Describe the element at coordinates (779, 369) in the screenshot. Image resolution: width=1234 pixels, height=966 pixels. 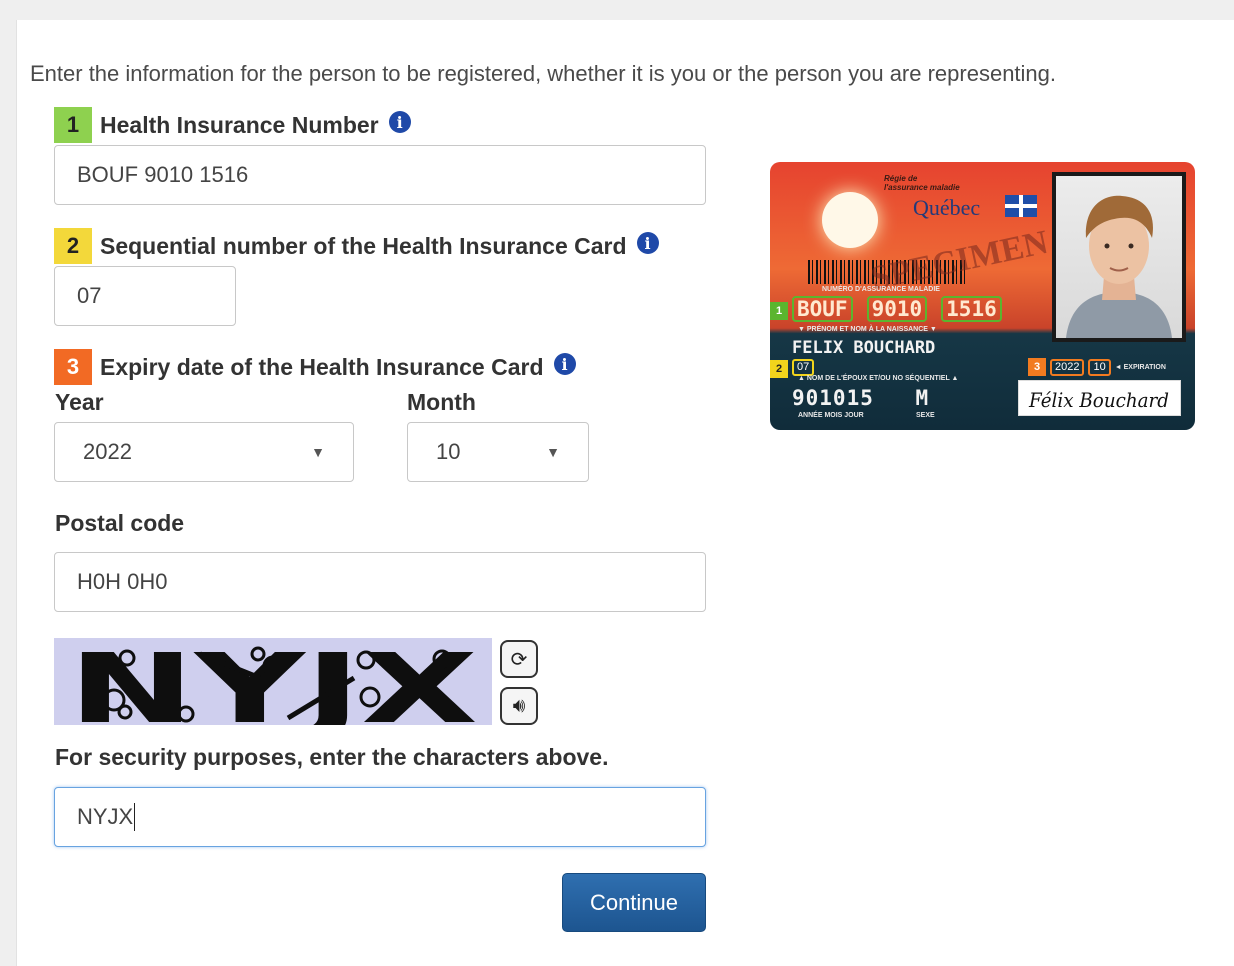
I see `card-tag-2: 2` at that location.